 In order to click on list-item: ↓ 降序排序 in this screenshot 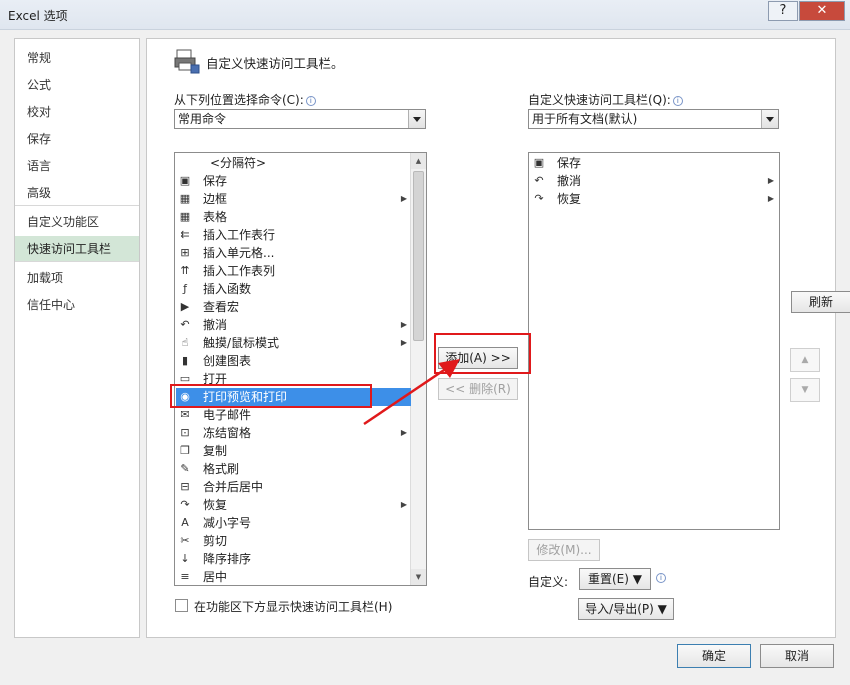, I will do `click(293, 559)`.